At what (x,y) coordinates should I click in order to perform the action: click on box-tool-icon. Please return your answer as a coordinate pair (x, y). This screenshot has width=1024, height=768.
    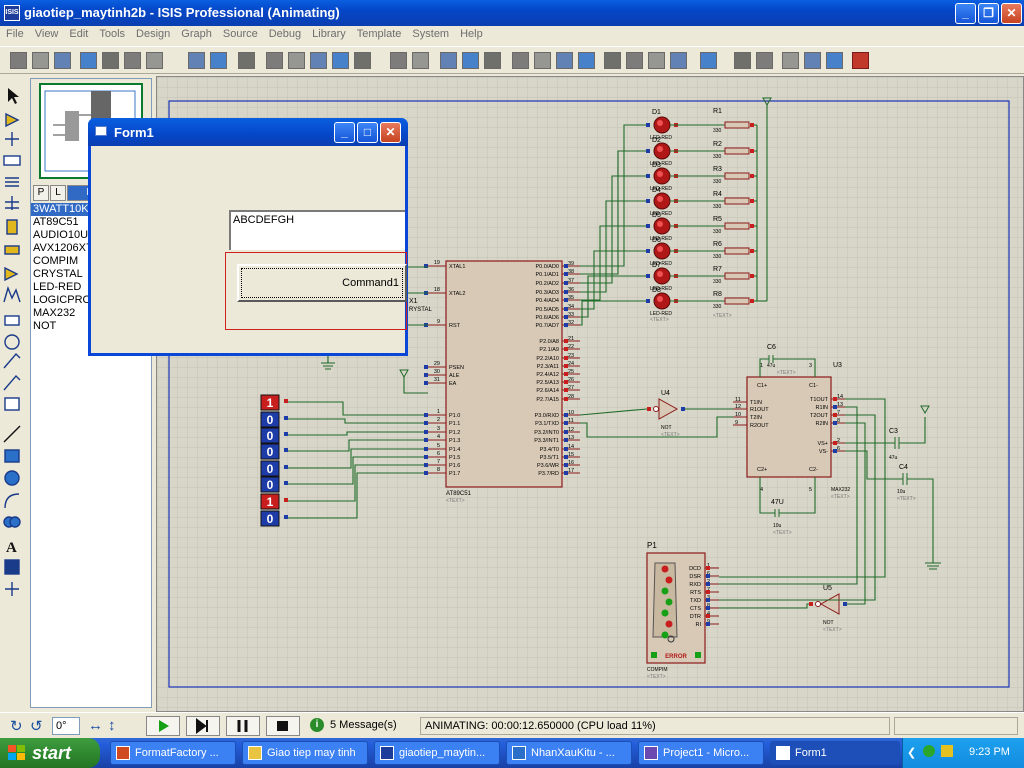
    Looking at the image, I should click on (12, 456).